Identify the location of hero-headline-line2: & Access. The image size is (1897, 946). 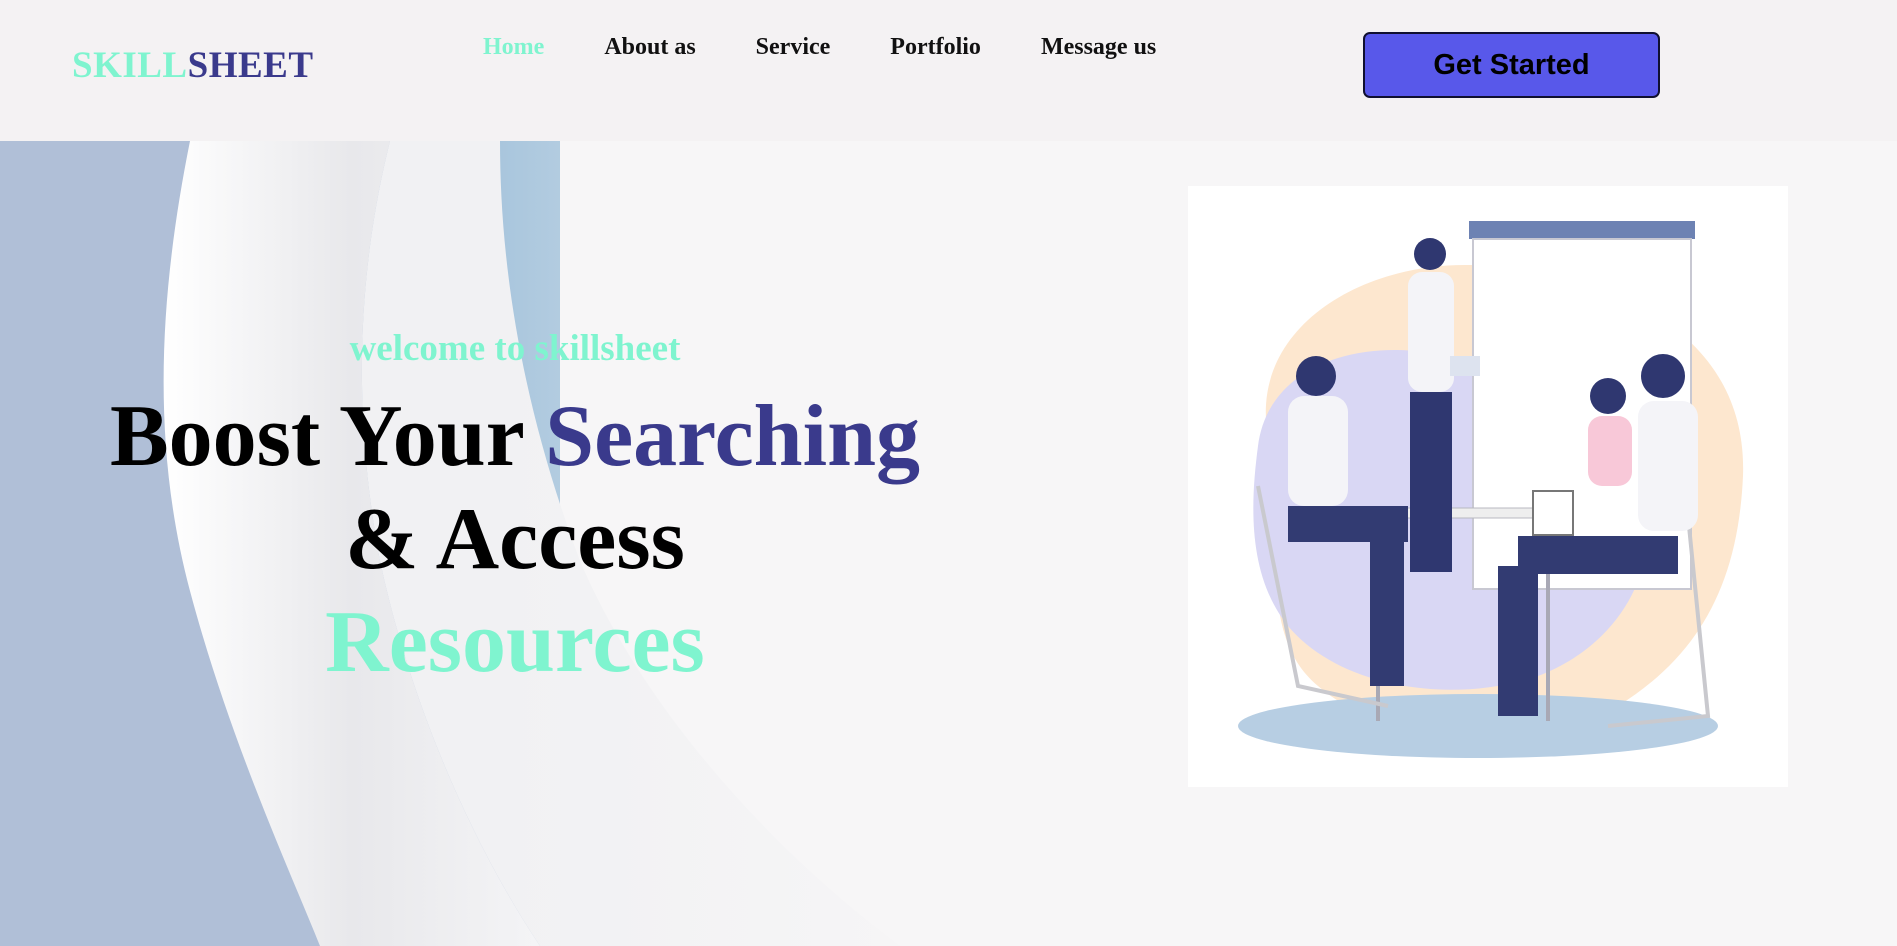
(515, 539).